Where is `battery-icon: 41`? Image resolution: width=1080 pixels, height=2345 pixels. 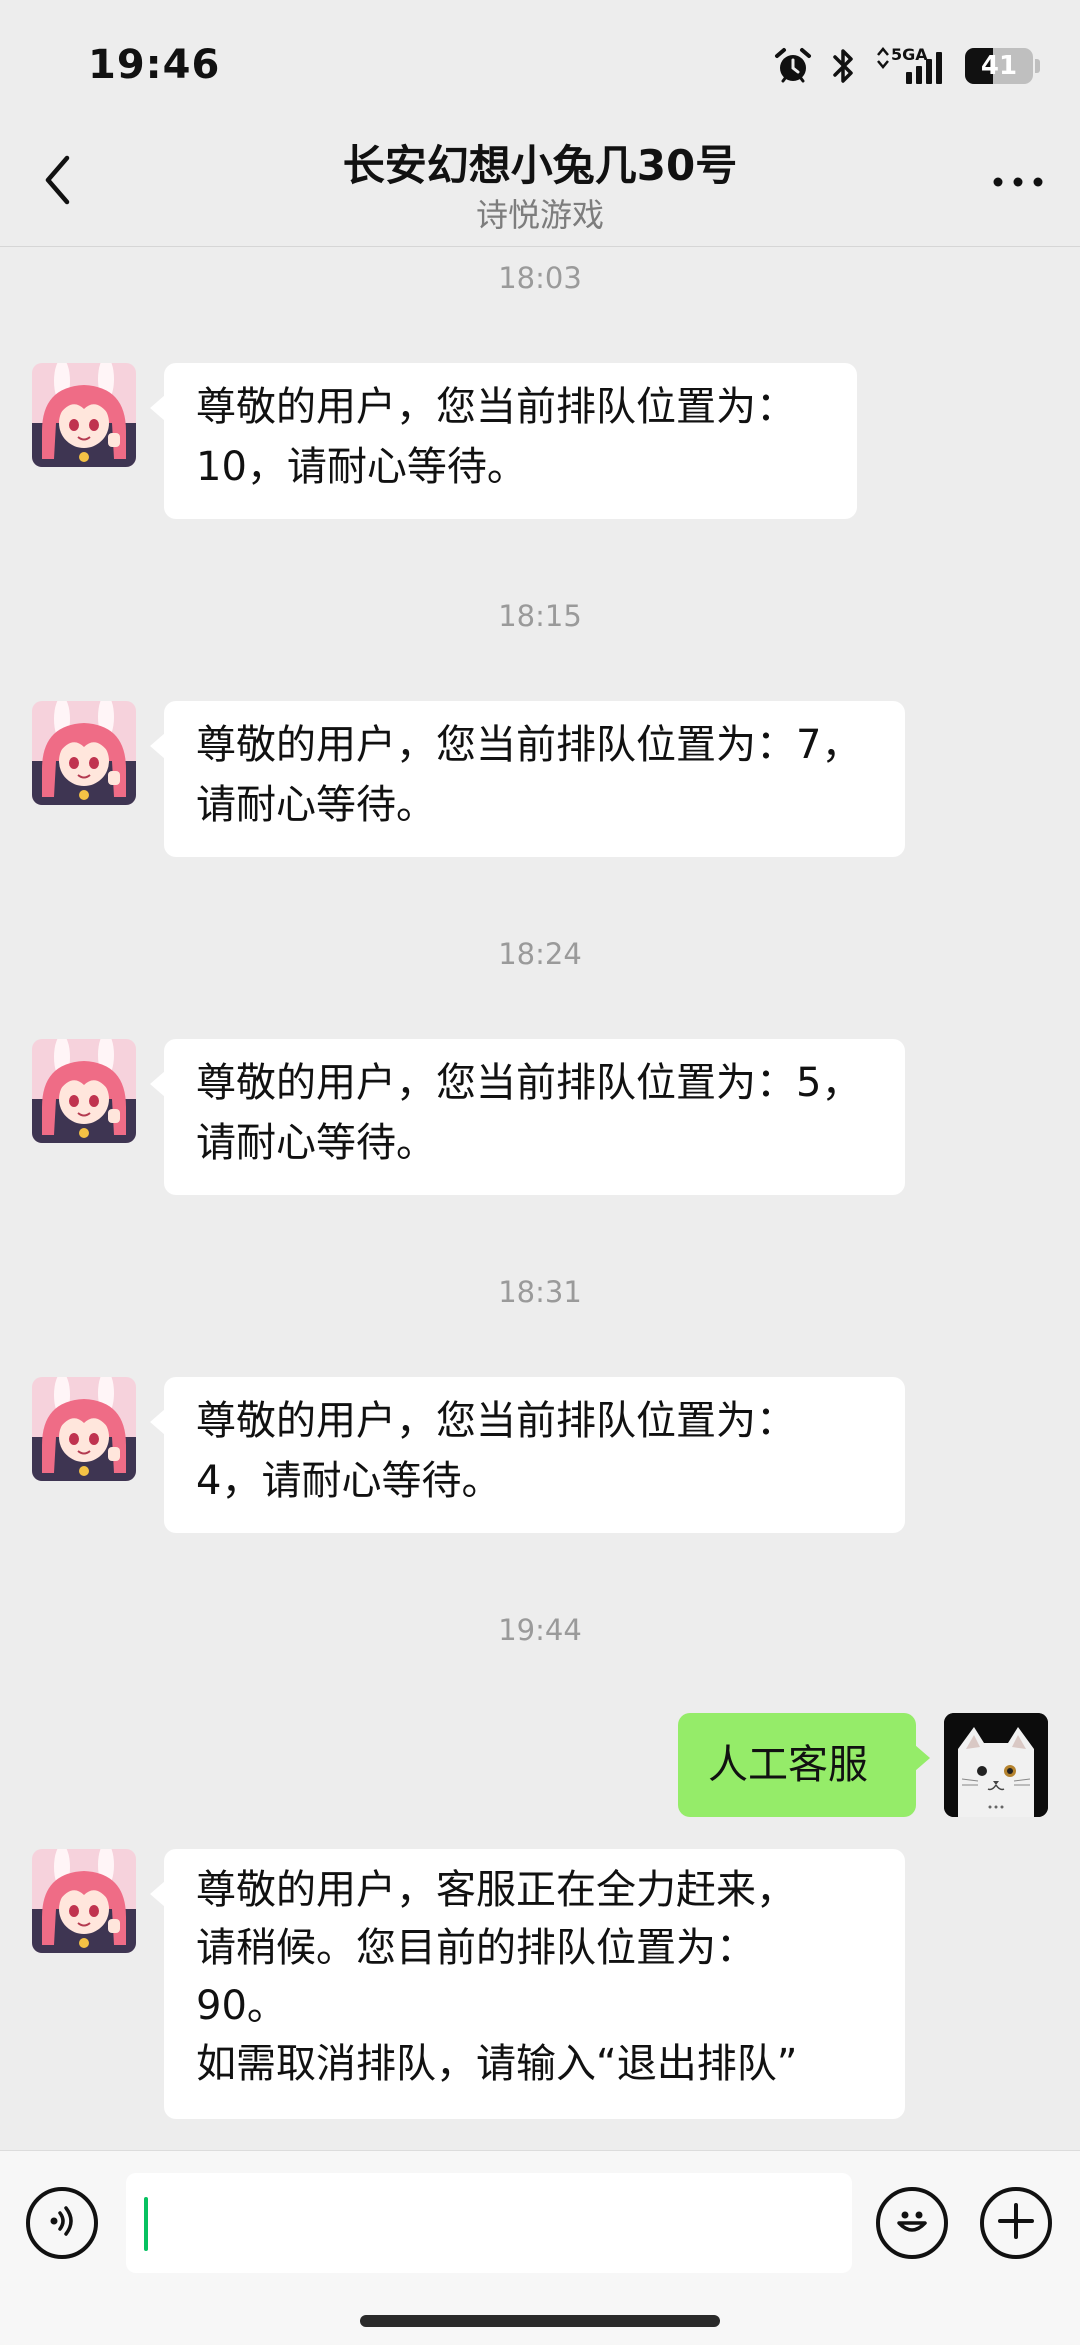 battery-icon: 41 is located at coordinates (999, 66).